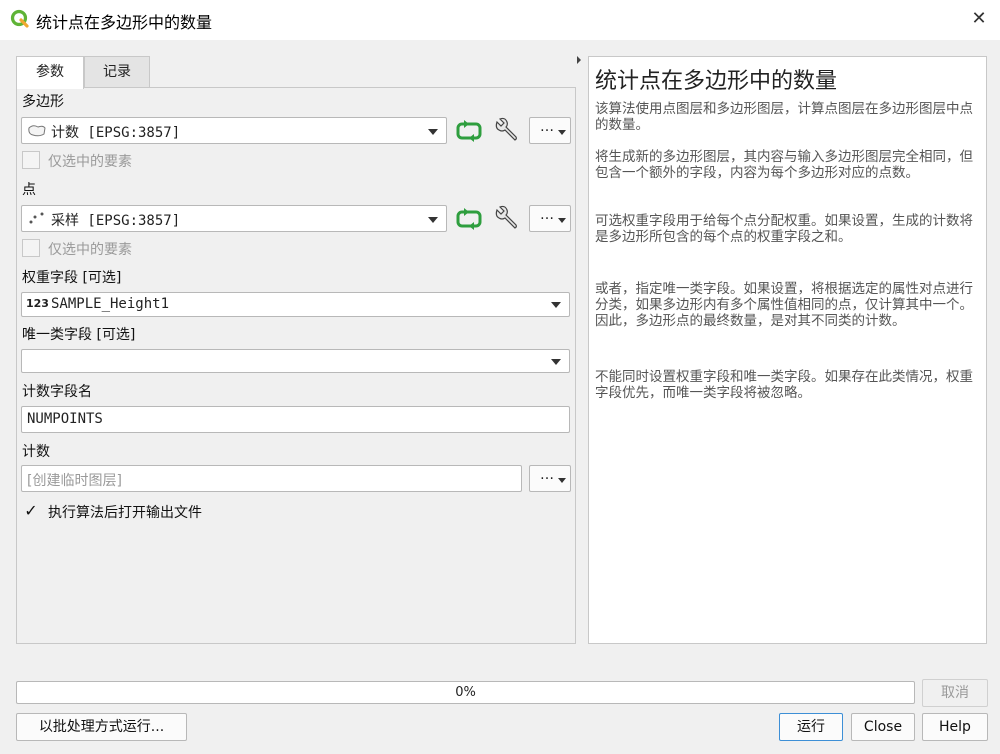  What do you see at coordinates (234, 130) in the screenshot?
I see `polygon-layer-select: 计数 [EPSG:3857]` at bounding box center [234, 130].